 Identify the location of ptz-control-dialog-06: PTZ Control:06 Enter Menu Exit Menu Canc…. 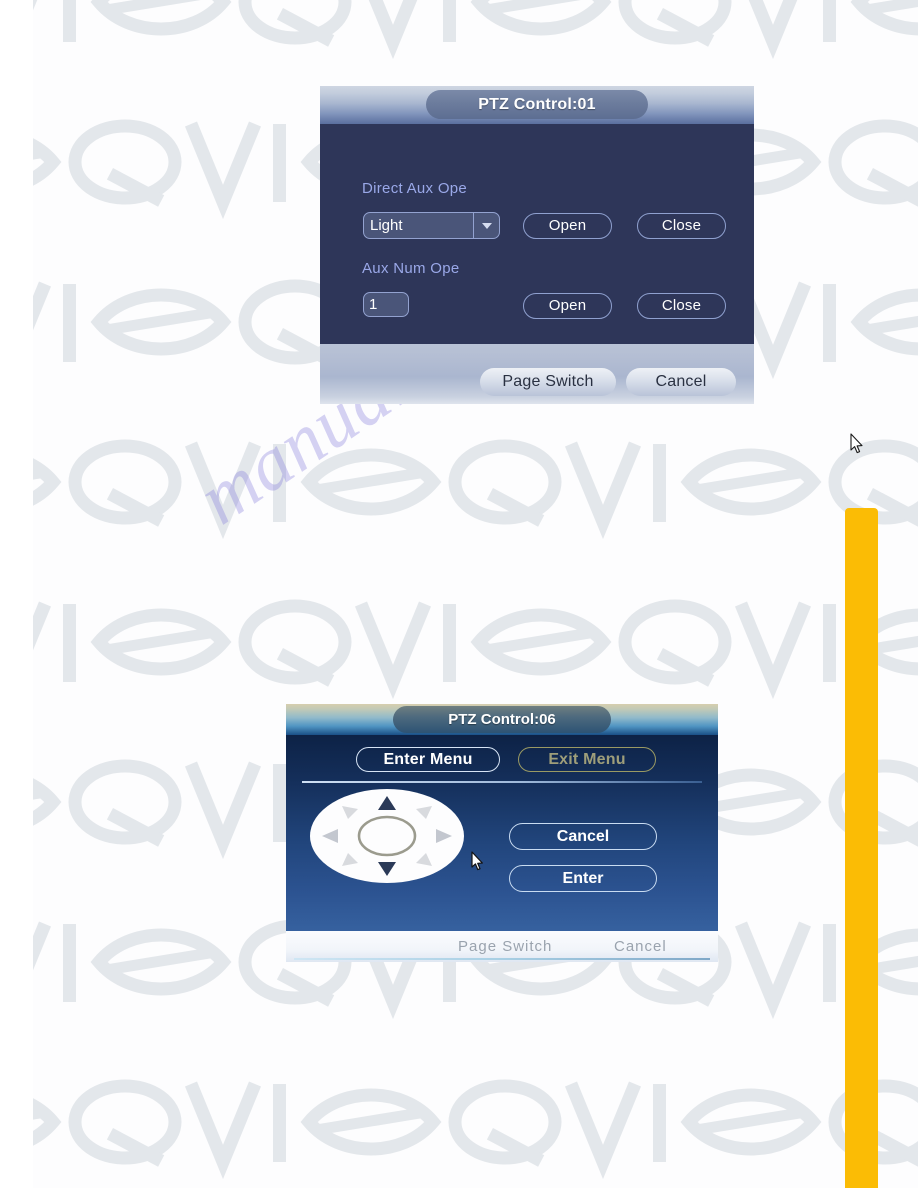
(502, 833).